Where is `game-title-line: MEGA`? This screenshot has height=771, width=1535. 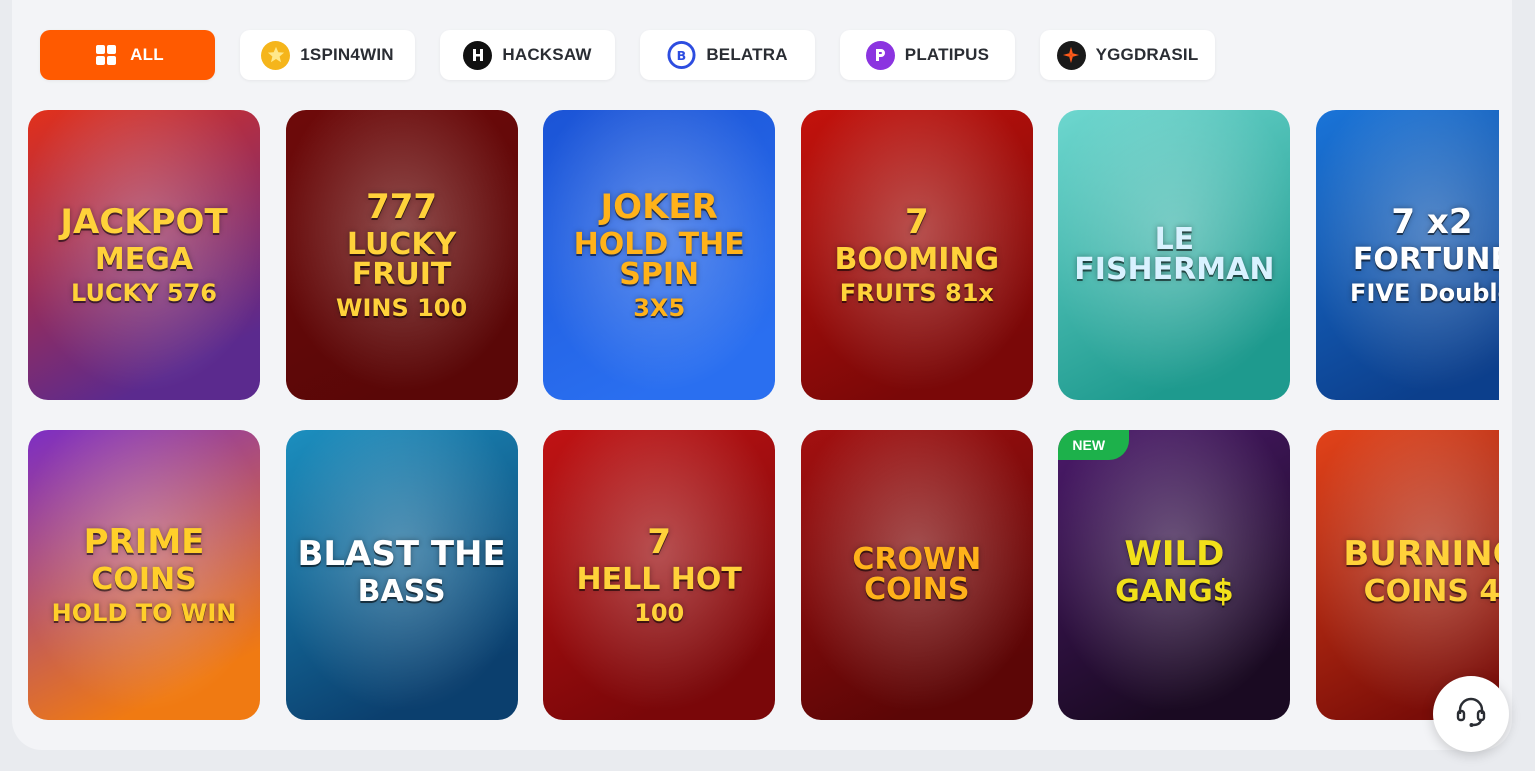
game-title-line: MEGA is located at coordinates (144, 259).